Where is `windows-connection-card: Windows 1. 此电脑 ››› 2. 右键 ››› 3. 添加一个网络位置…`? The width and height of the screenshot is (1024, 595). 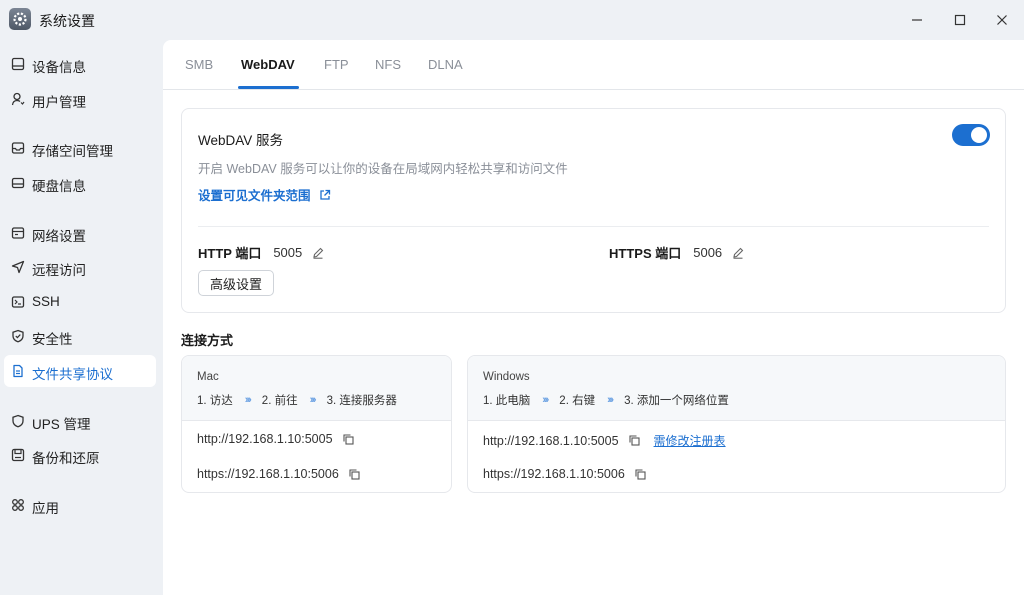 windows-connection-card: Windows 1. 此电脑 ››› 2. 右键 ››› 3. 添加一个网络位置… is located at coordinates (736, 424).